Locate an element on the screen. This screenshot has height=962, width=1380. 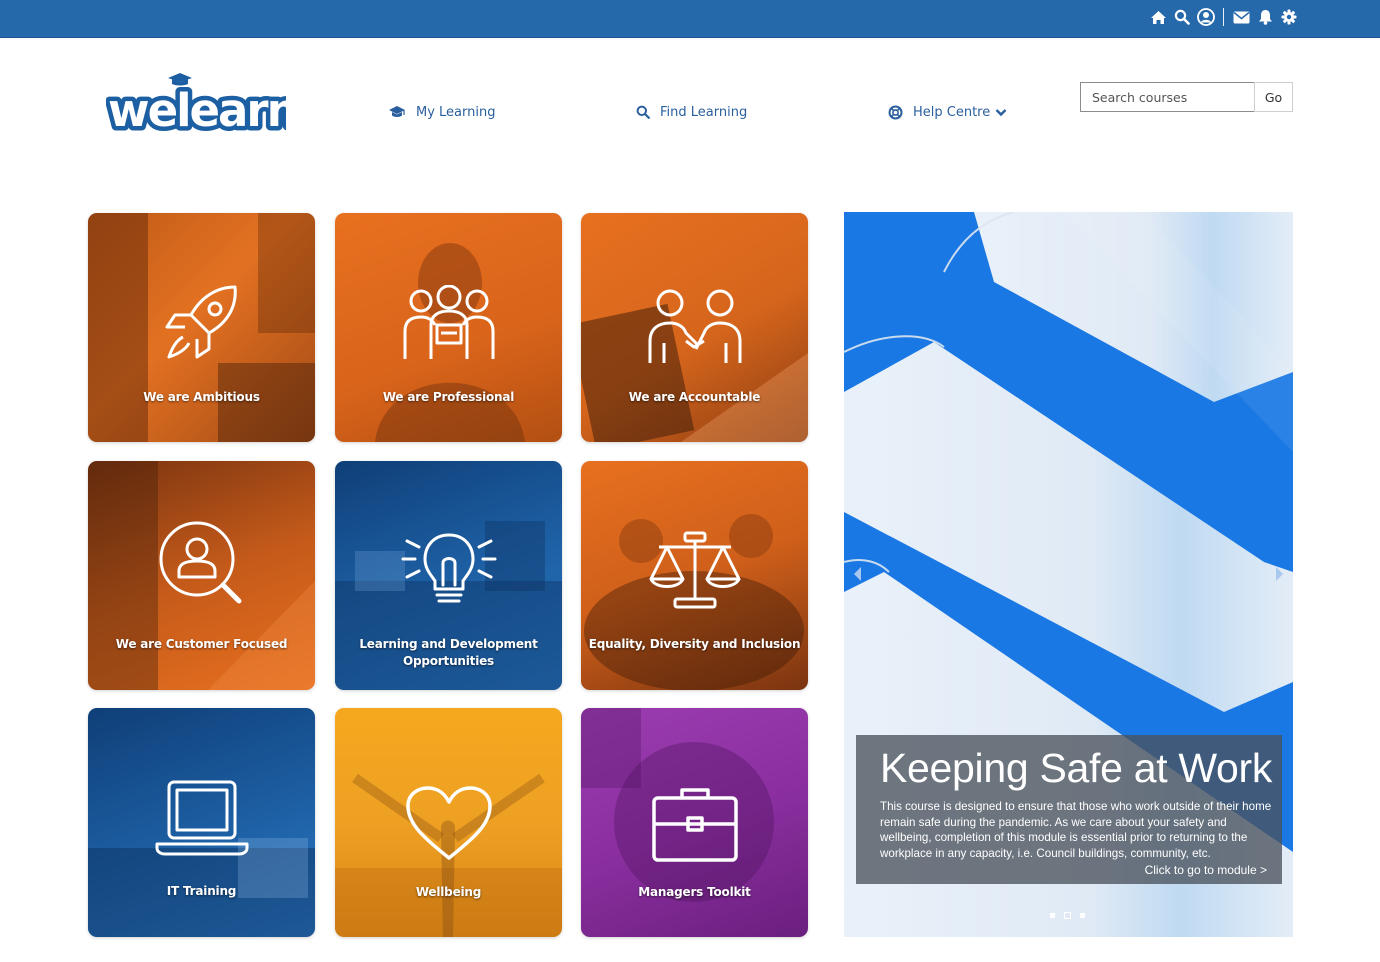
tile-label: Learning and Development Opportunities is located at coordinates (448, 652).